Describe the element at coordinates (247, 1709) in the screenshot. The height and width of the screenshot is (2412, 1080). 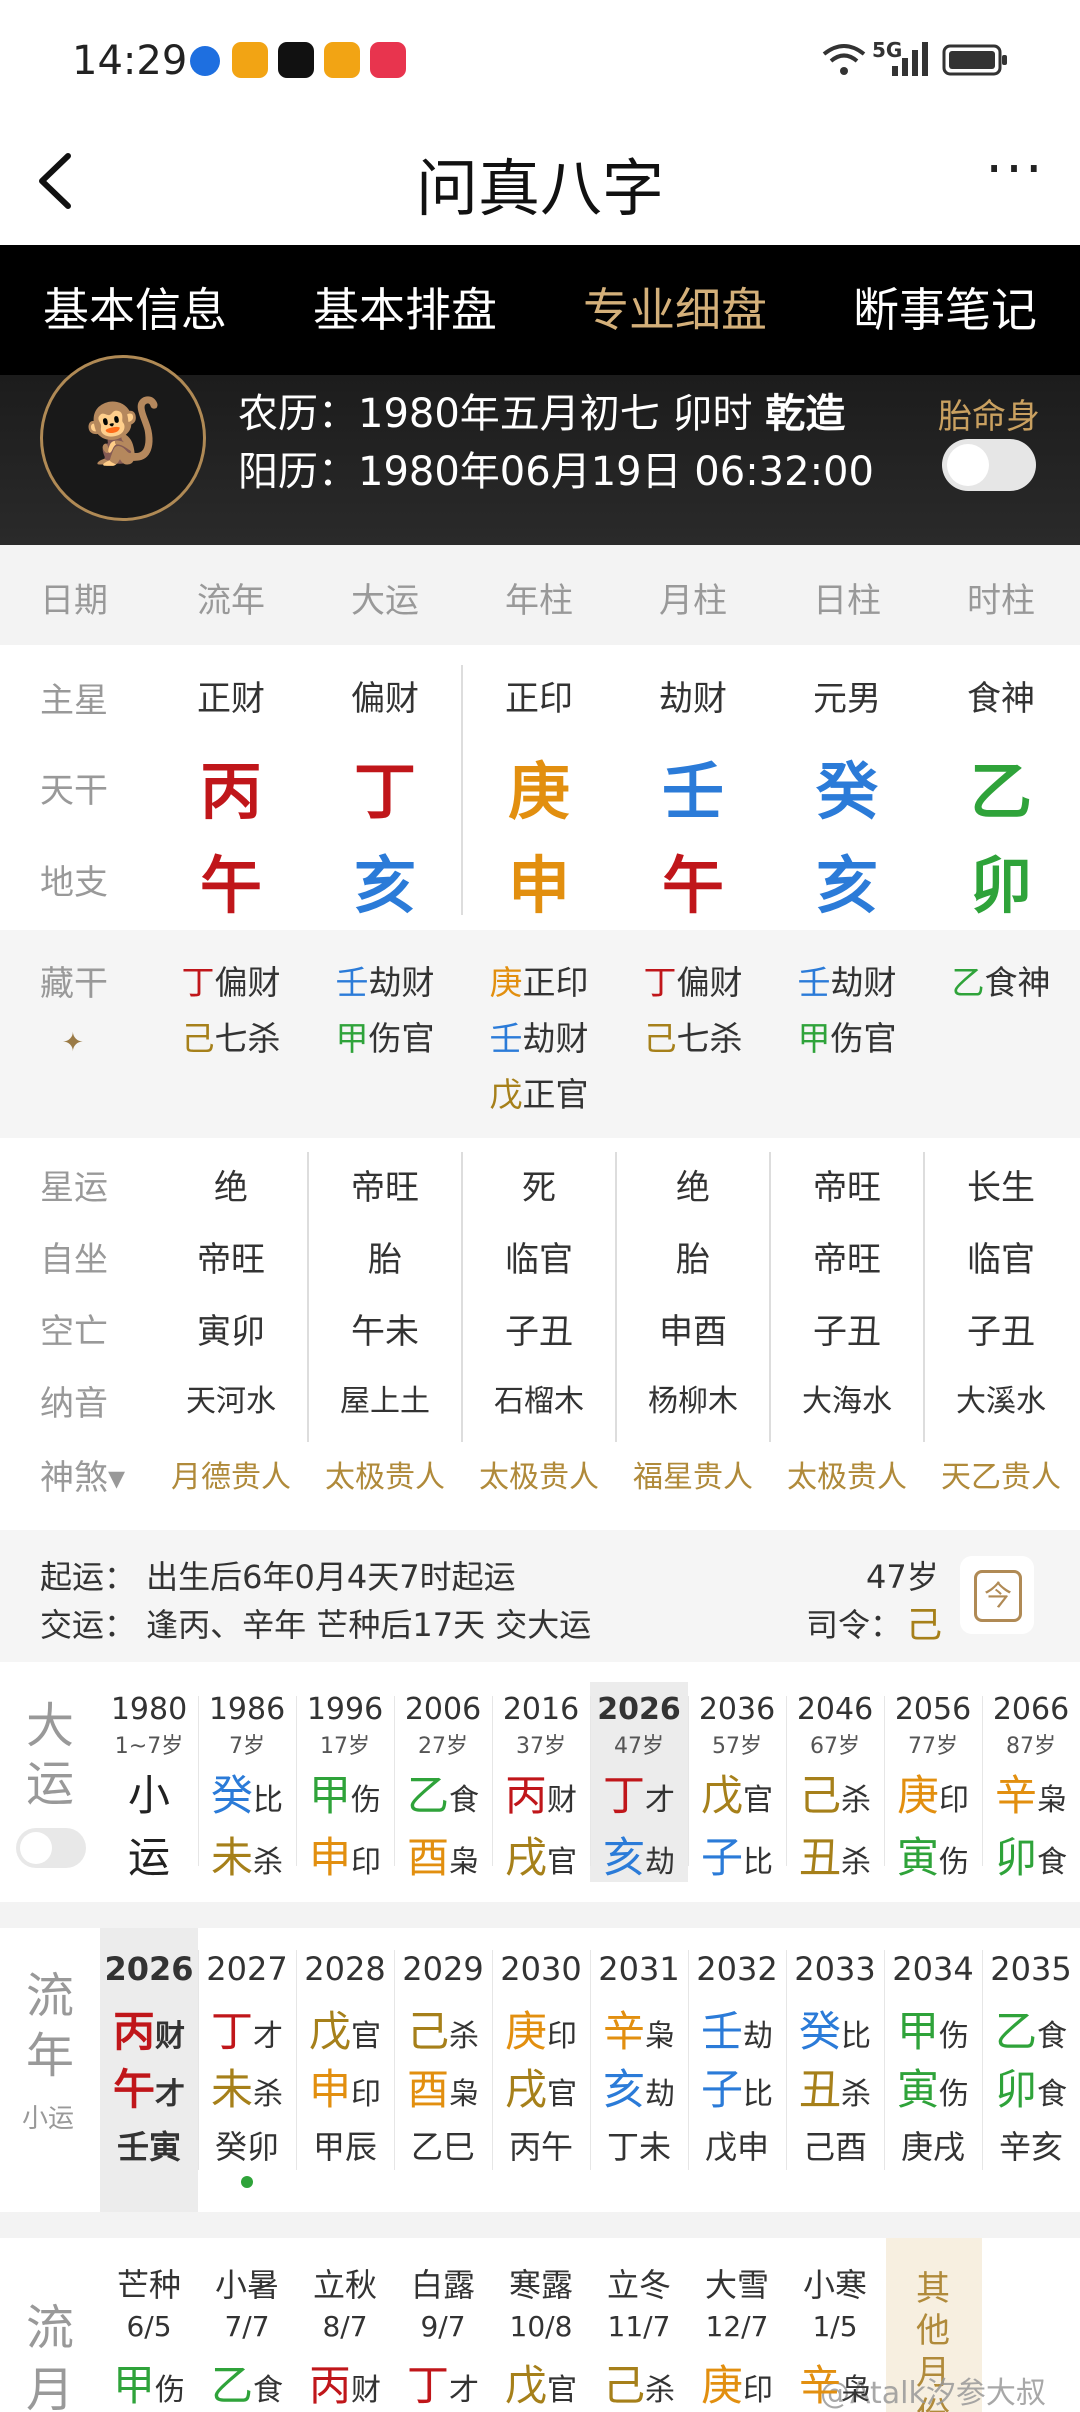
I see `dayun-year: 1986` at that location.